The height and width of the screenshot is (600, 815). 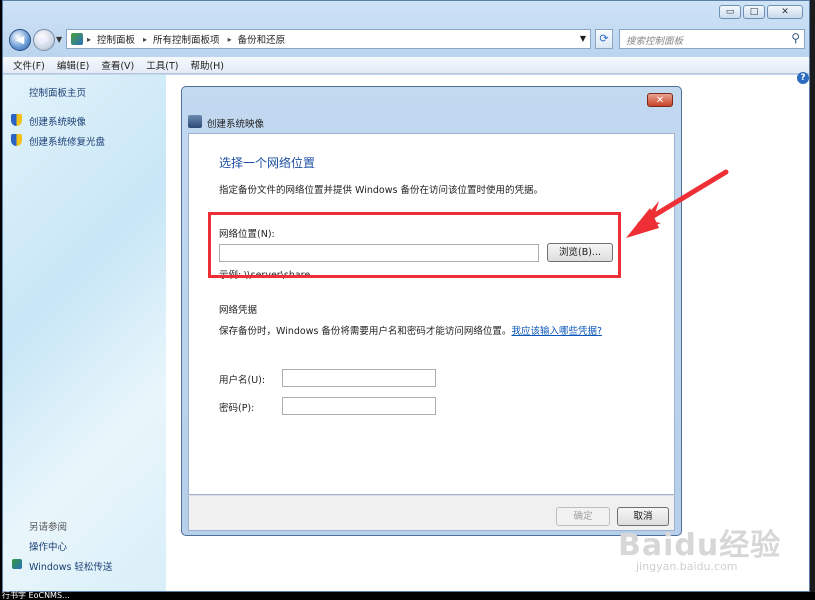 What do you see at coordinates (687, 566) in the screenshot?
I see `watermark-url: jingyan.baidu.com` at bounding box center [687, 566].